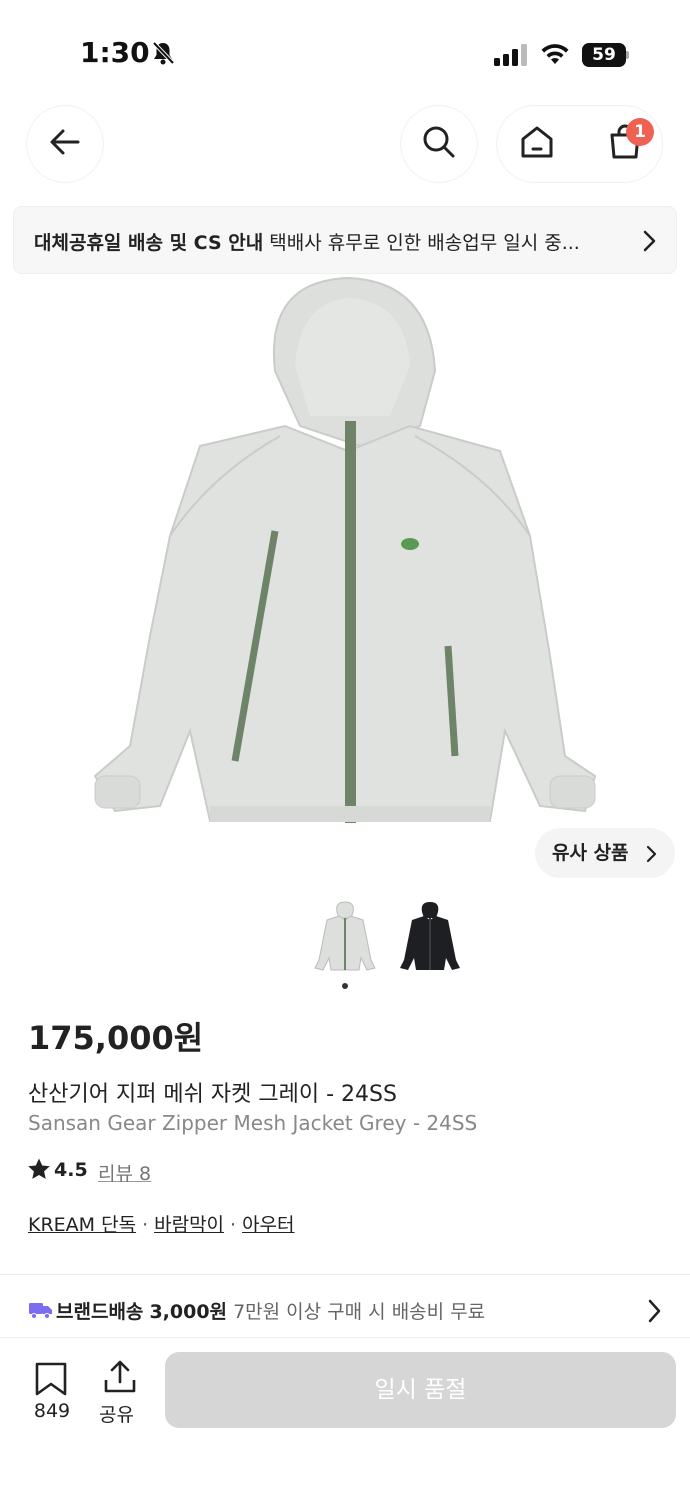 The image size is (690, 1501). Describe the element at coordinates (345, 937) in the screenshot. I see `thumbnail-grey` at that location.